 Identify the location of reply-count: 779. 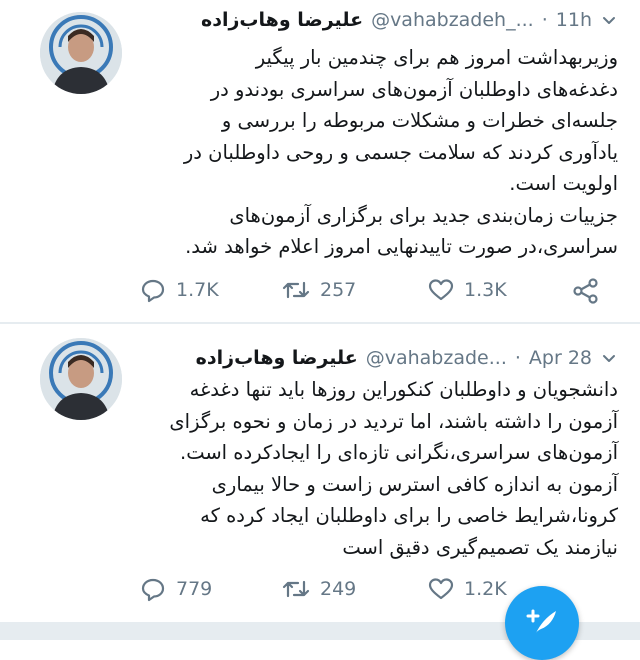
(194, 589).